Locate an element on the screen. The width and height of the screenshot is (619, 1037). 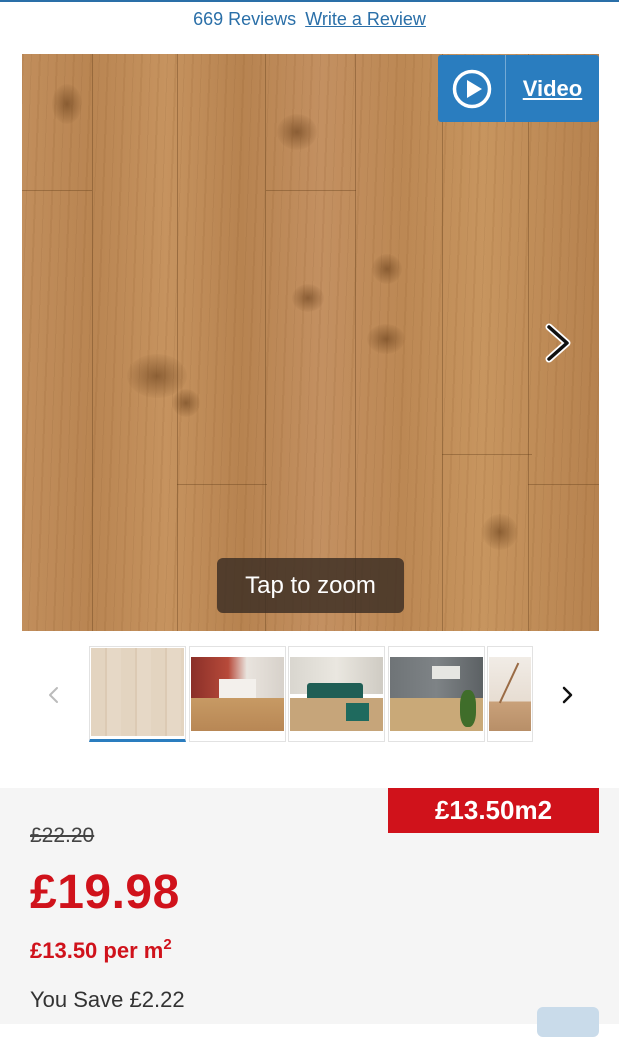
price-per-m2: £13.50 per m2 is located at coordinates (101, 950).